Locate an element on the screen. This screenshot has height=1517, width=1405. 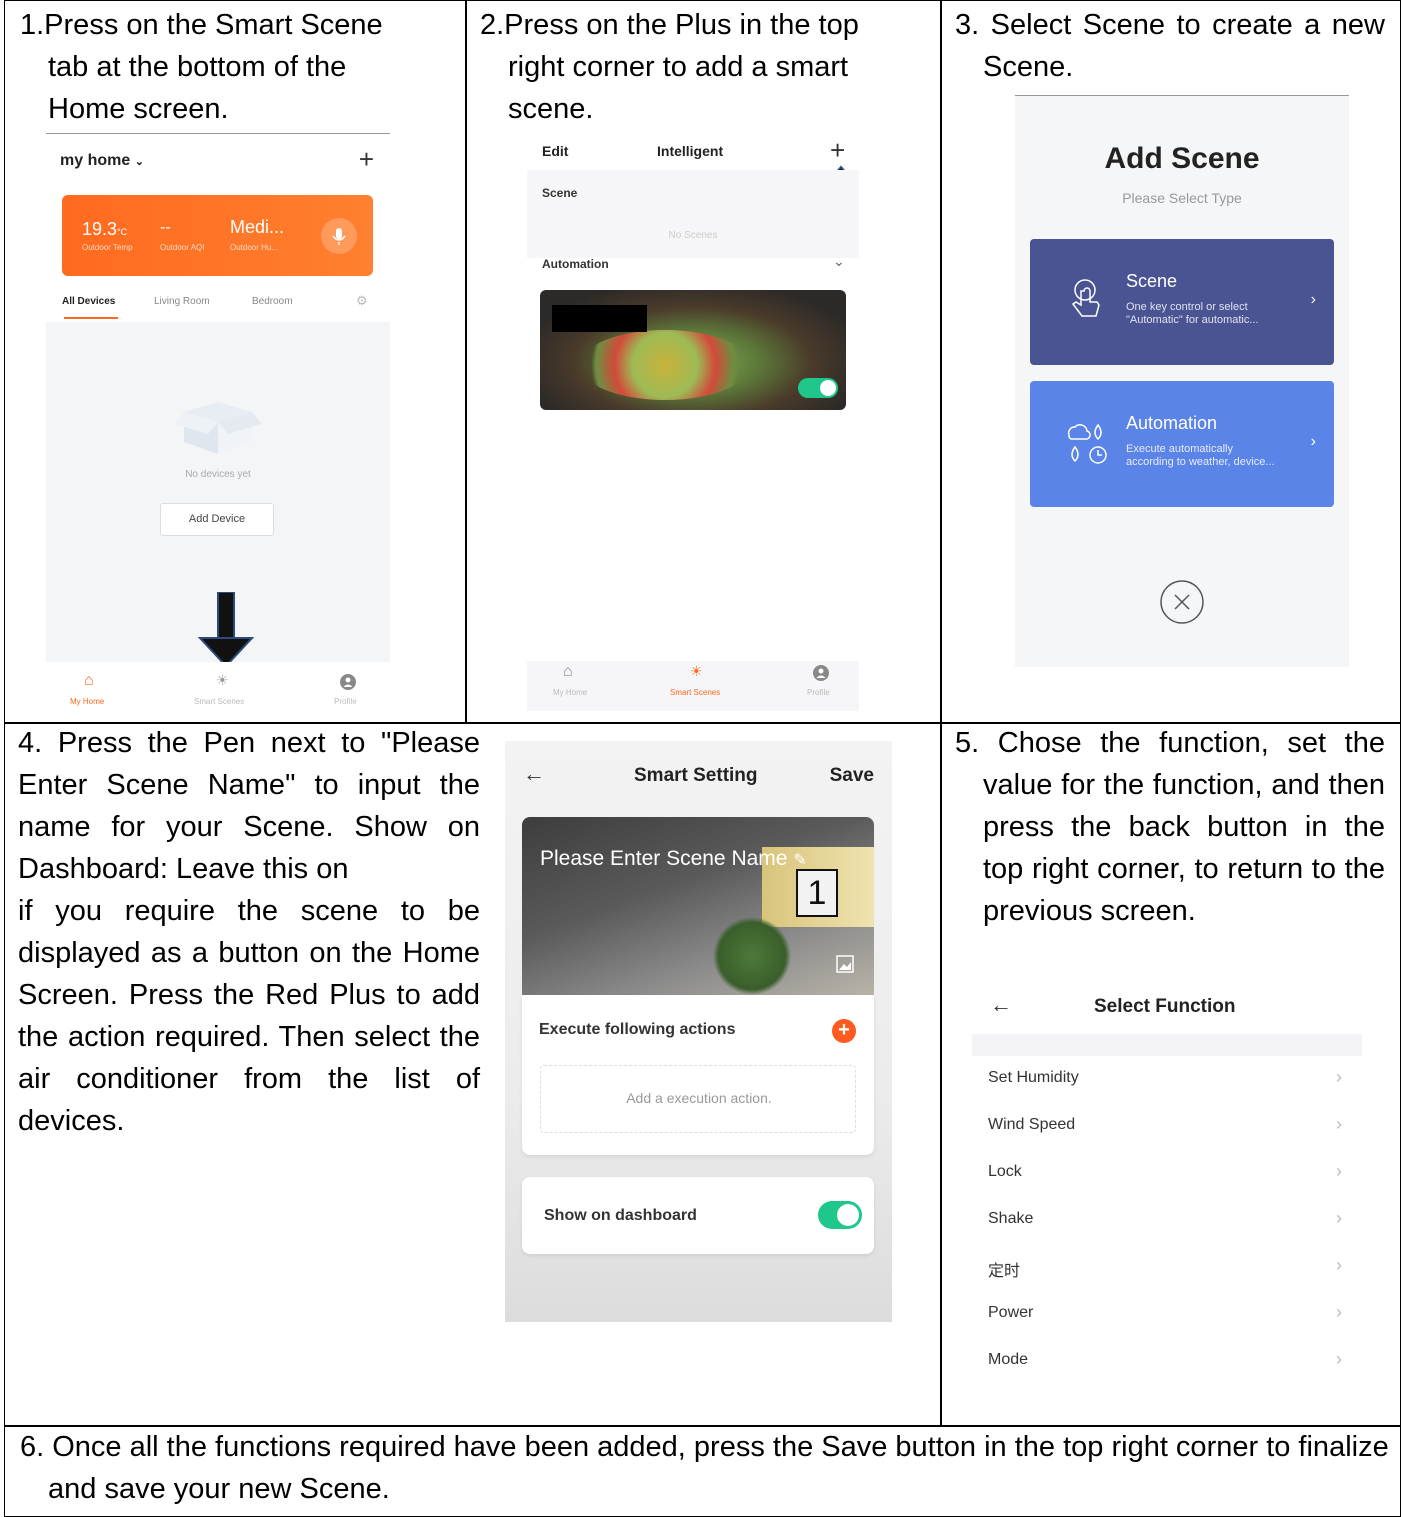
aqi-value: -- is located at coordinates (165, 227).